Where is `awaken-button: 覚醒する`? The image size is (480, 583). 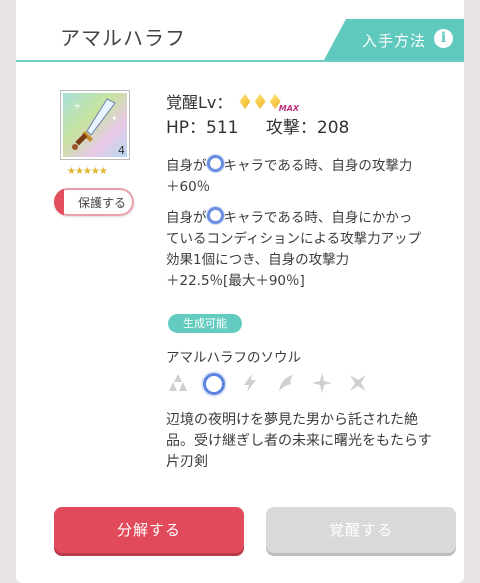
awaken-button: 覚醒する is located at coordinates (361, 530).